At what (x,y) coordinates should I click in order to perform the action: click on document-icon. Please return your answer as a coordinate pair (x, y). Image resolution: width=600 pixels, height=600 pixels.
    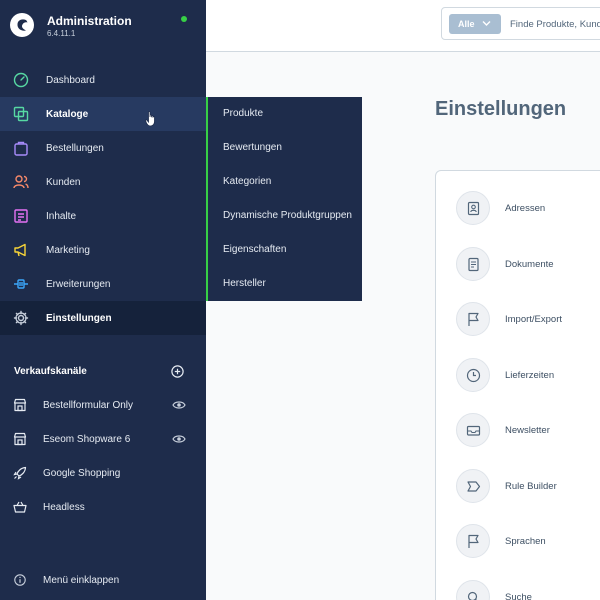
    Looking at the image, I should click on (473, 264).